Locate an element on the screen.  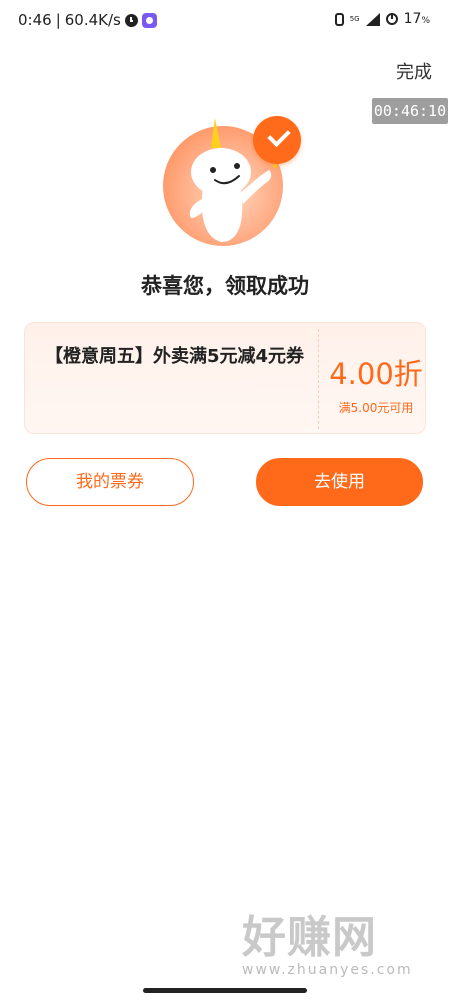
status-time: 0:46 is located at coordinates (35, 20).